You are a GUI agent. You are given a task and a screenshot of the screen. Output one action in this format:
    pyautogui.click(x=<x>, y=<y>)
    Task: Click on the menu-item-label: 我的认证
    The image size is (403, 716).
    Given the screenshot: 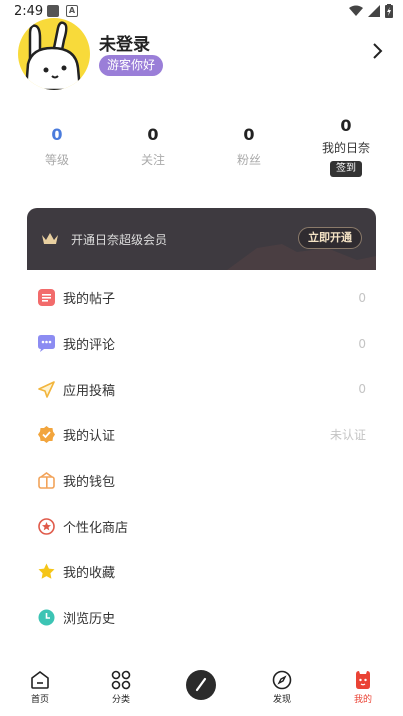 What is the action you would take?
    pyautogui.click(x=89, y=437)
    